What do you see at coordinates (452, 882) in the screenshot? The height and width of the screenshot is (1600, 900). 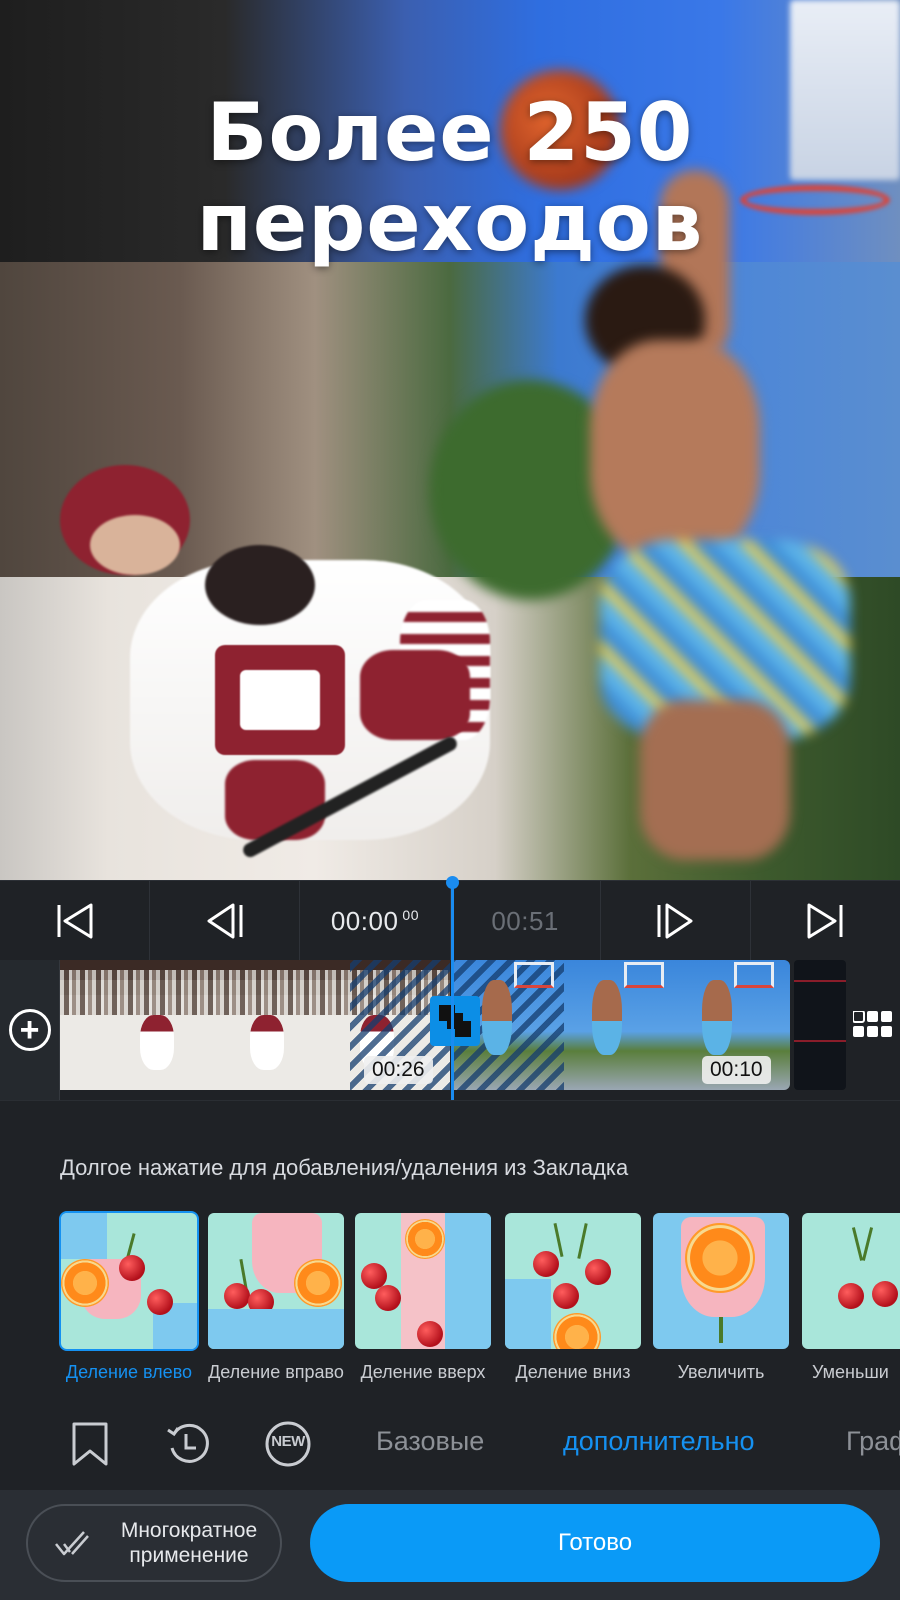 I see `playhead-handle` at bounding box center [452, 882].